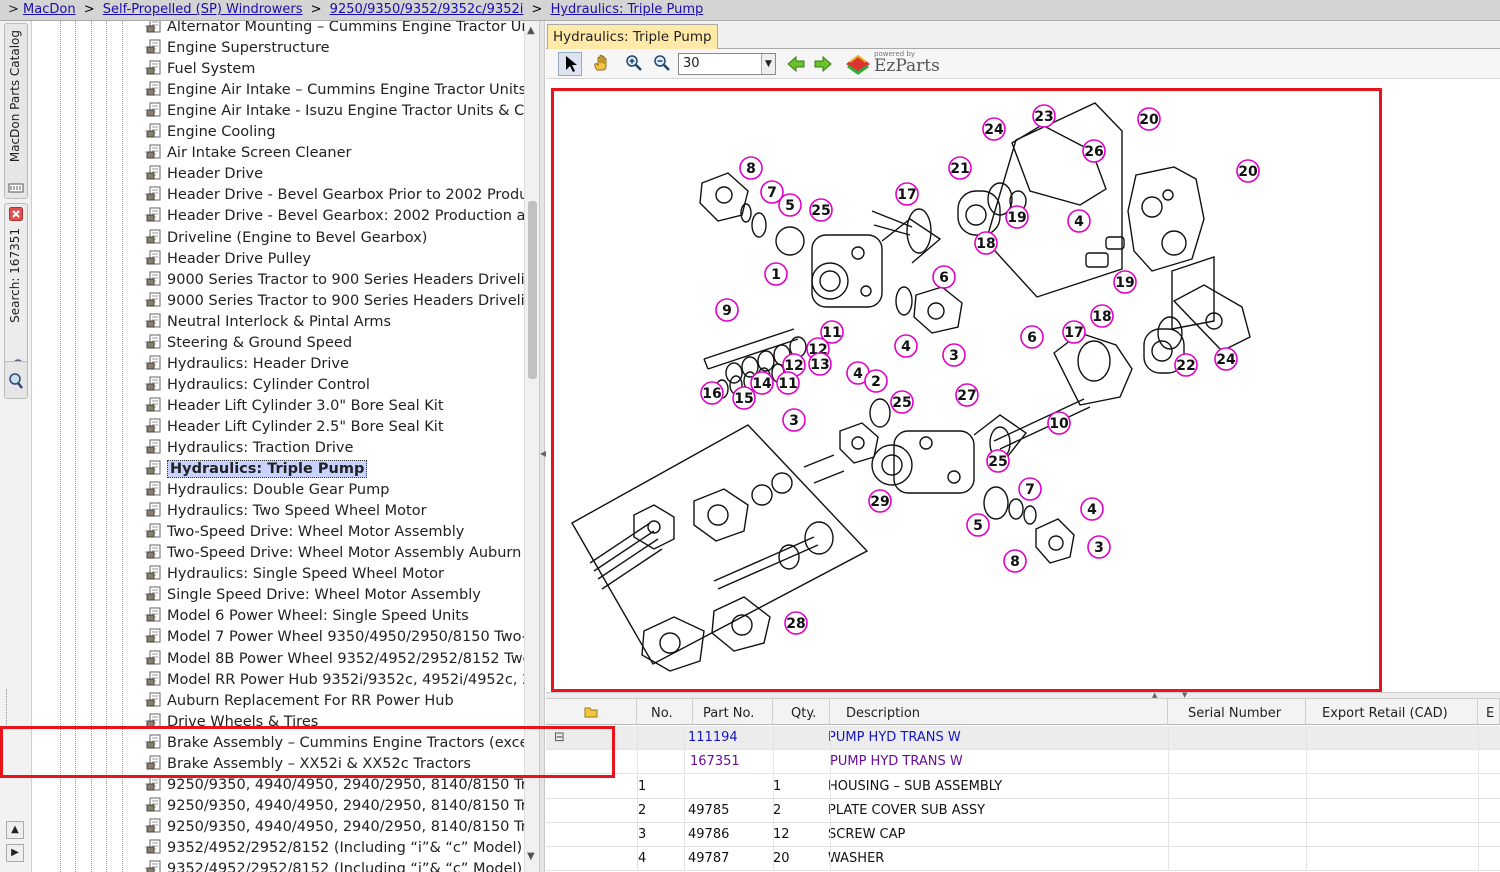 This screenshot has width=1500, height=872. Describe the element at coordinates (744, 398) in the screenshot. I see `callout-15: 15` at that location.